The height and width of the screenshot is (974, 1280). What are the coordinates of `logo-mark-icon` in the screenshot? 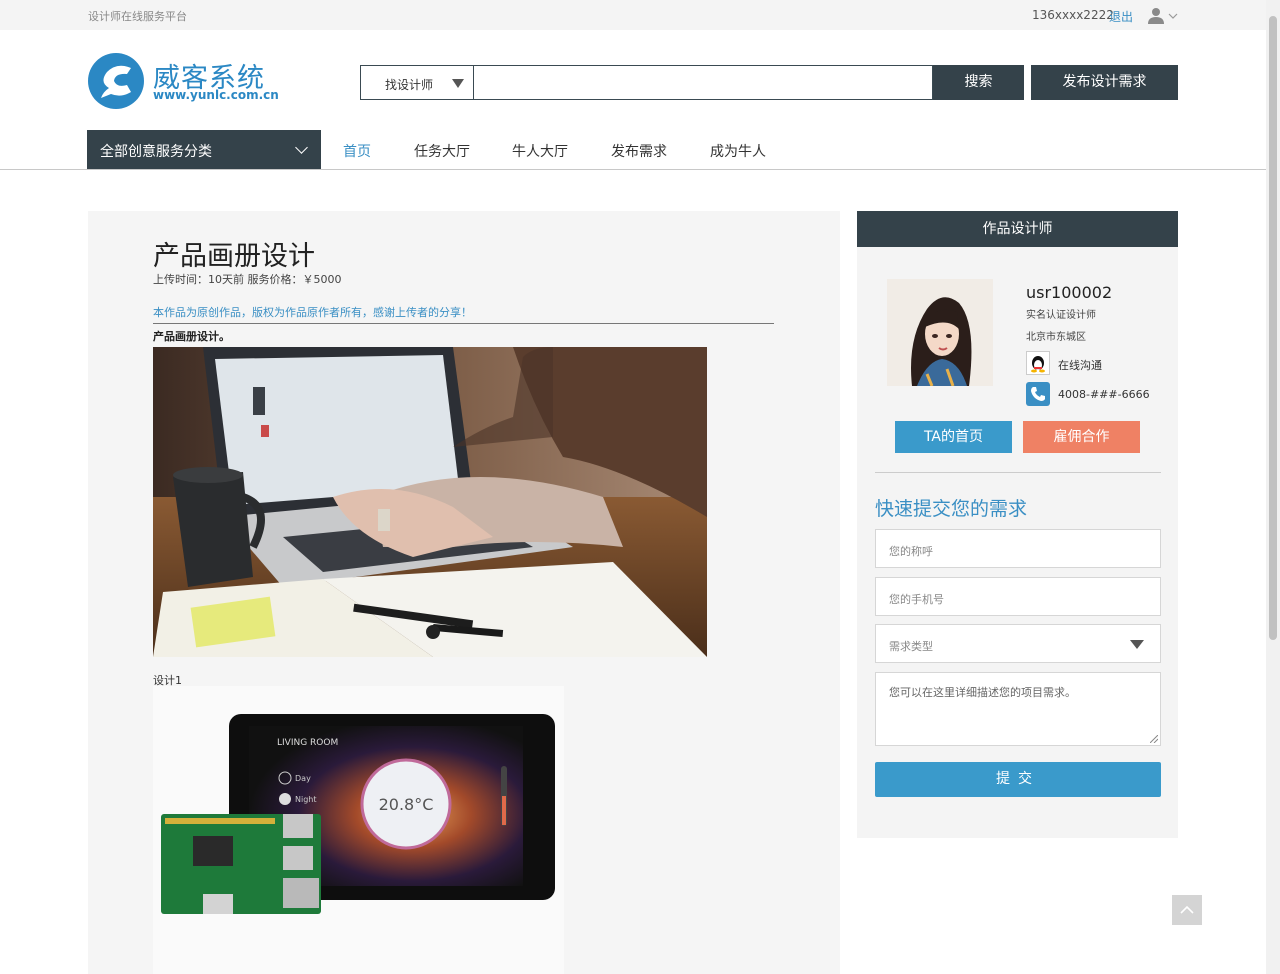 It's located at (116, 81).